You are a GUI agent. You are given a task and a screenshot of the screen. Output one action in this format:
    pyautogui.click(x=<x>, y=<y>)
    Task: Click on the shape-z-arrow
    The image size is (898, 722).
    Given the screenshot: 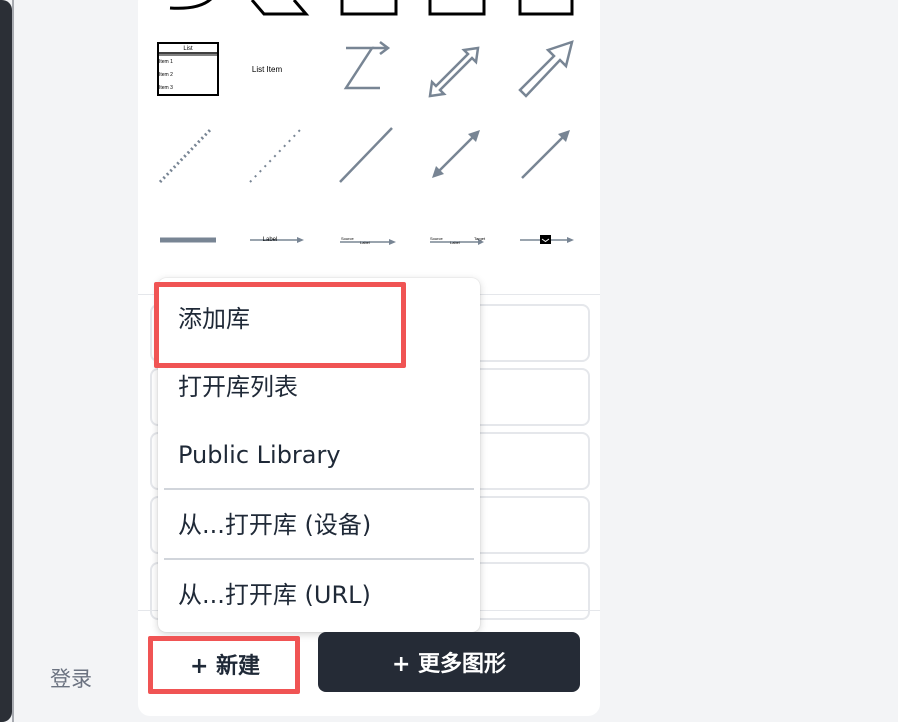 What is the action you would take?
    pyautogui.click(x=372, y=73)
    